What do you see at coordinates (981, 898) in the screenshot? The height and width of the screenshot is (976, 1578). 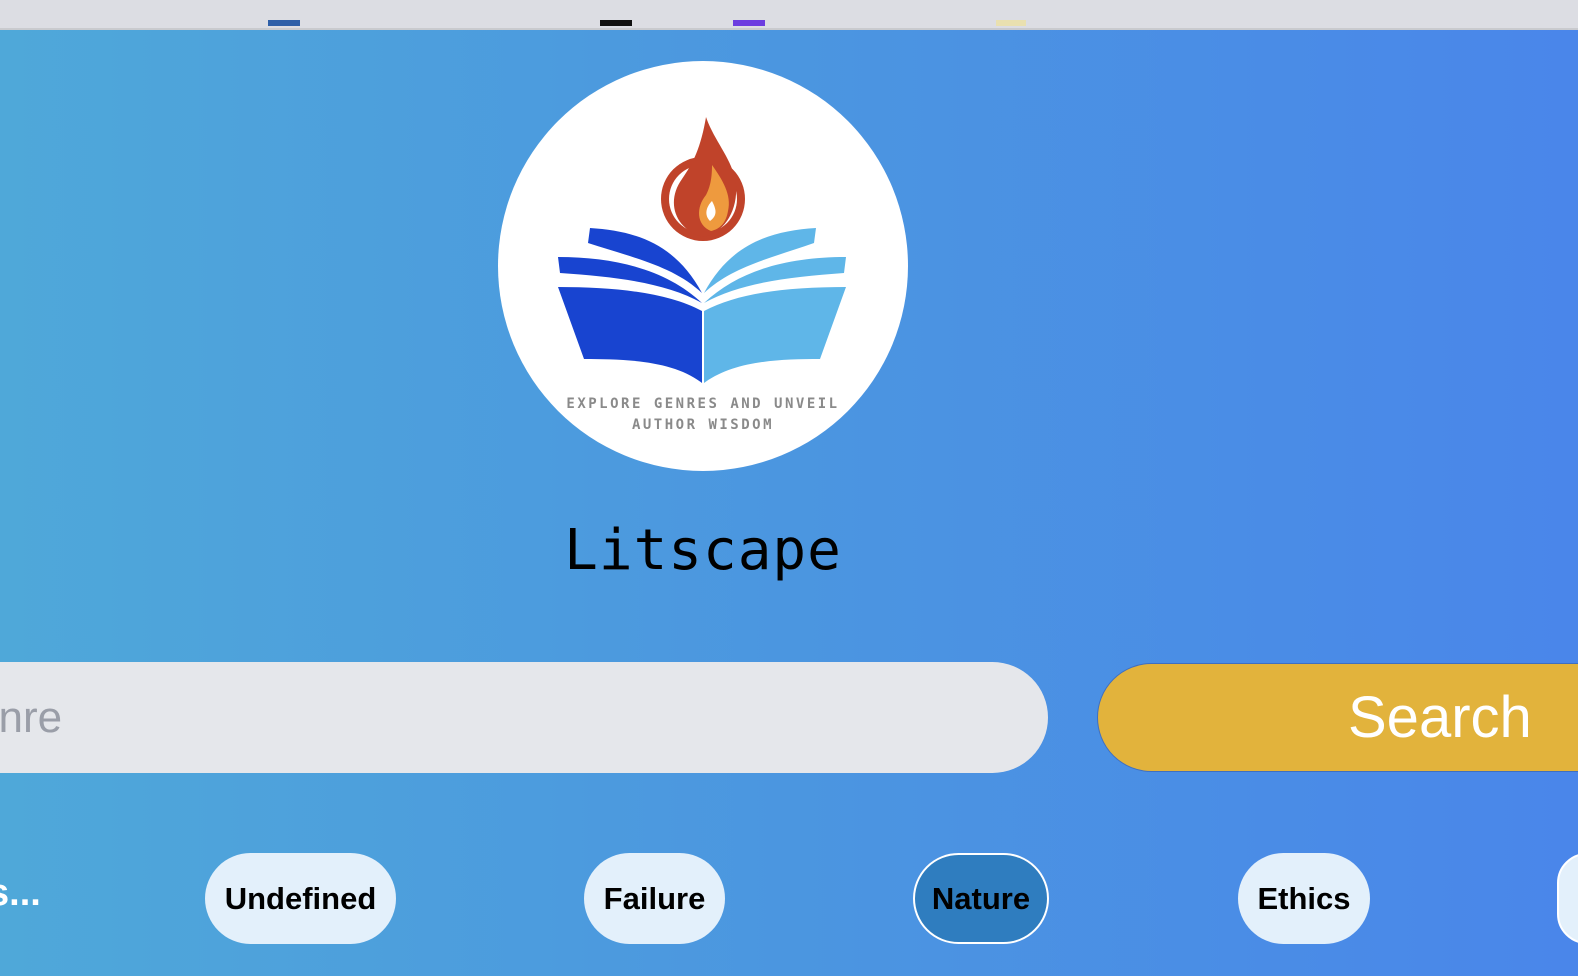 I see `tag-chip-nature: Nature` at bounding box center [981, 898].